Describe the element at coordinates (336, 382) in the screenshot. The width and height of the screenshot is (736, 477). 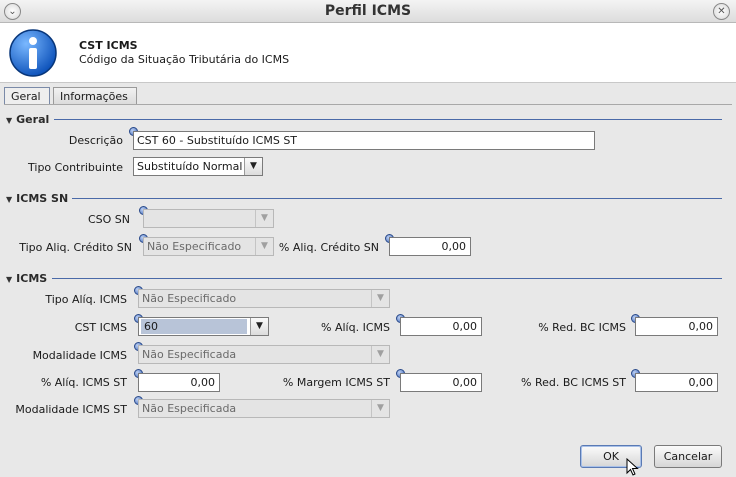
I see `margem-icms-st-label: % Margem ICMS ST` at that location.